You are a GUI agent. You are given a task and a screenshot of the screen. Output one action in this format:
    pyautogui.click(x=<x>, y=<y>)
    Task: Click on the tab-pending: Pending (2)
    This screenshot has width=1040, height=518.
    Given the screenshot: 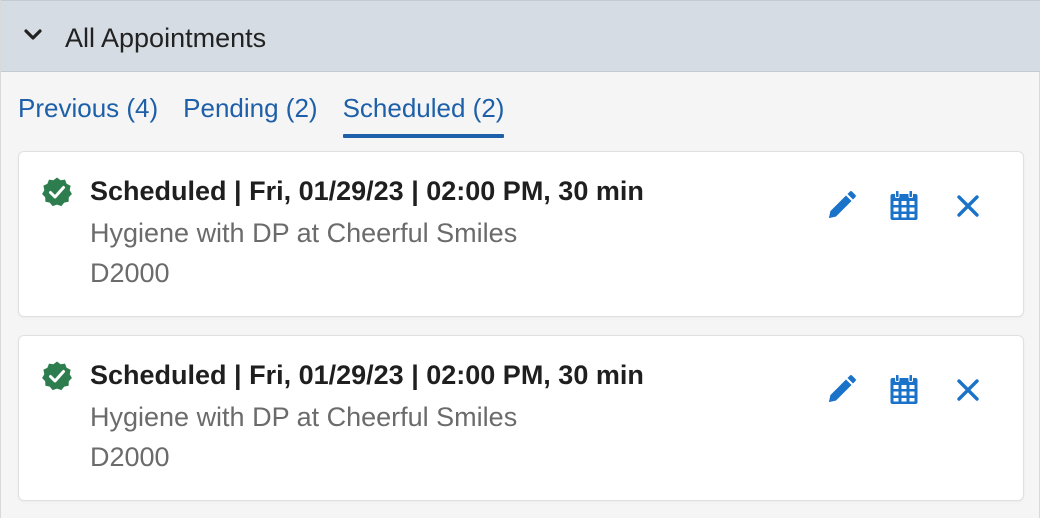 What is the action you would take?
    pyautogui.click(x=250, y=111)
    